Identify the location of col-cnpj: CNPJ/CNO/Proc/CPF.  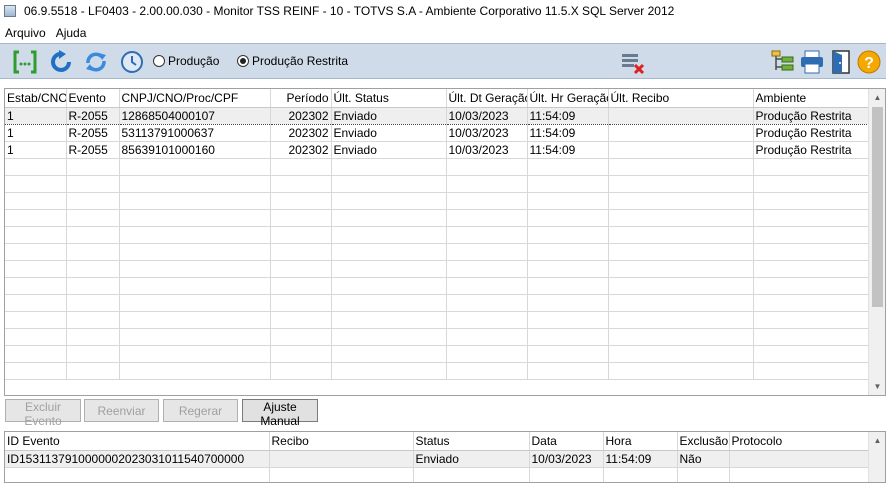
(195, 98).